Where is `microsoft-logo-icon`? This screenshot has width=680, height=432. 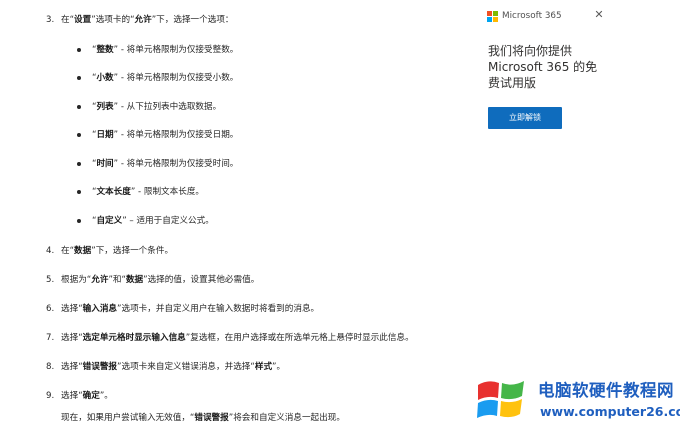 microsoft-logo-icon is located at coordinates (492, 16).